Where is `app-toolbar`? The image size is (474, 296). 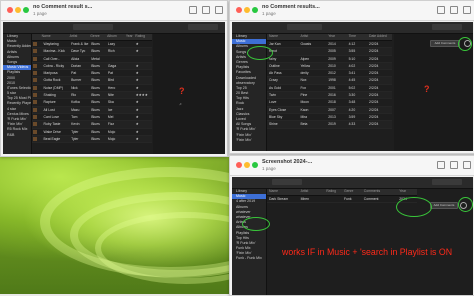 app-toolbar is located at coordinates (352, 183).